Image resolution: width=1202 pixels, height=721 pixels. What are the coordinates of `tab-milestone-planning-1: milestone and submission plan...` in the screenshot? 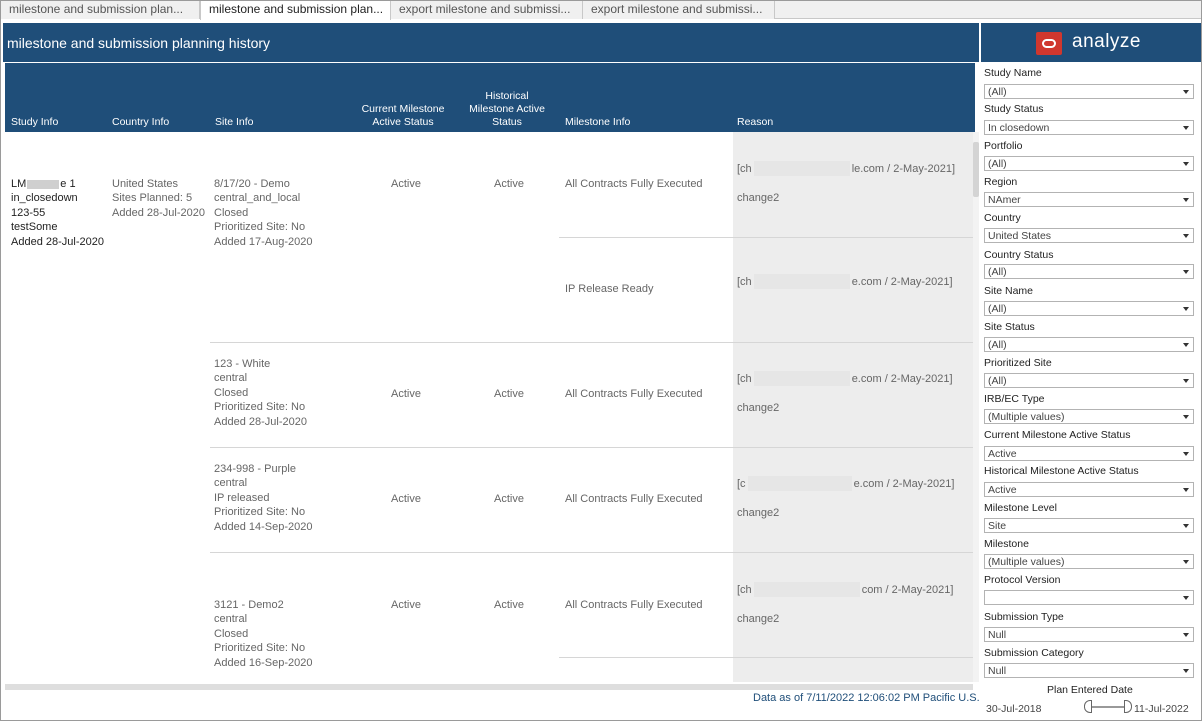 It's located at (100, 10).